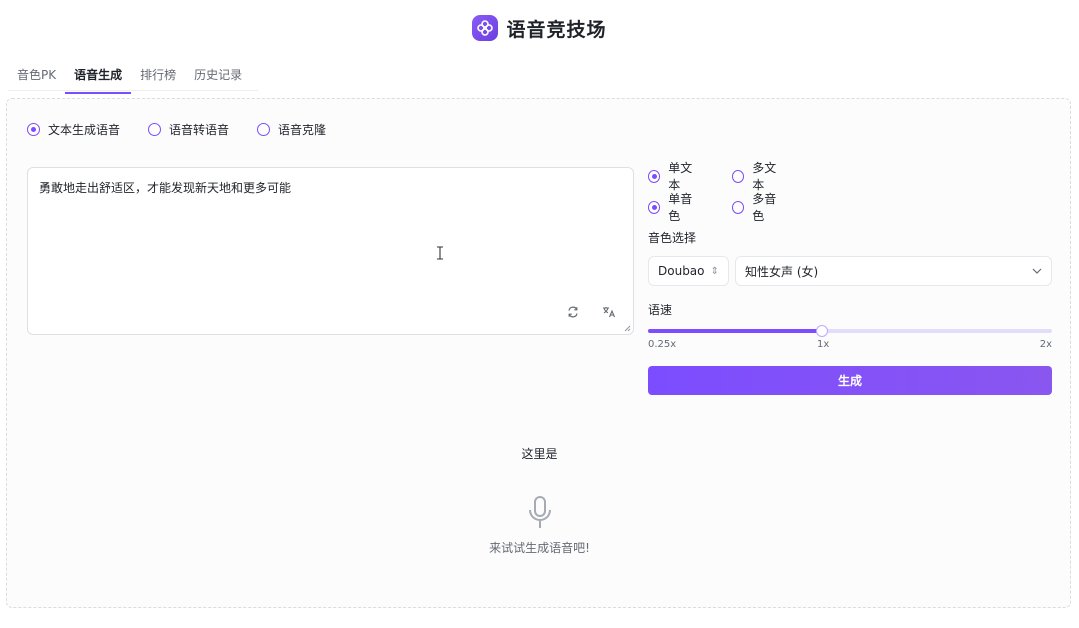 This screenshot has height=628, width=1079. What do you see at coordinates (591, 312) in the screenshot?
I see `text-input-actions` at bounding box center [591, 312].